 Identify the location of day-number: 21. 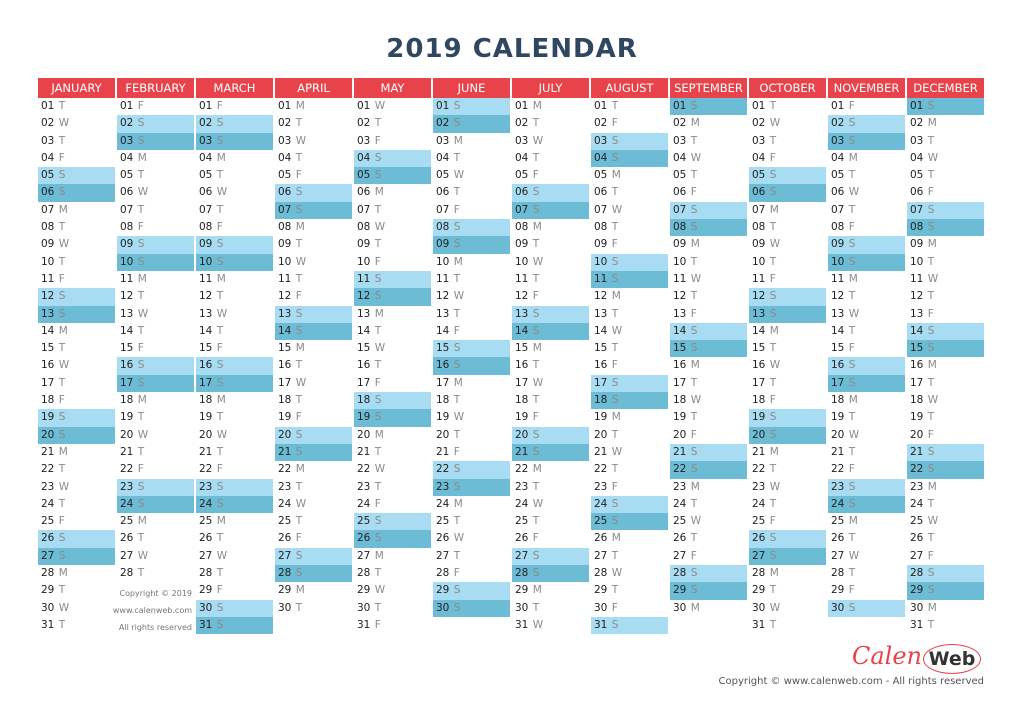
(601, 451).